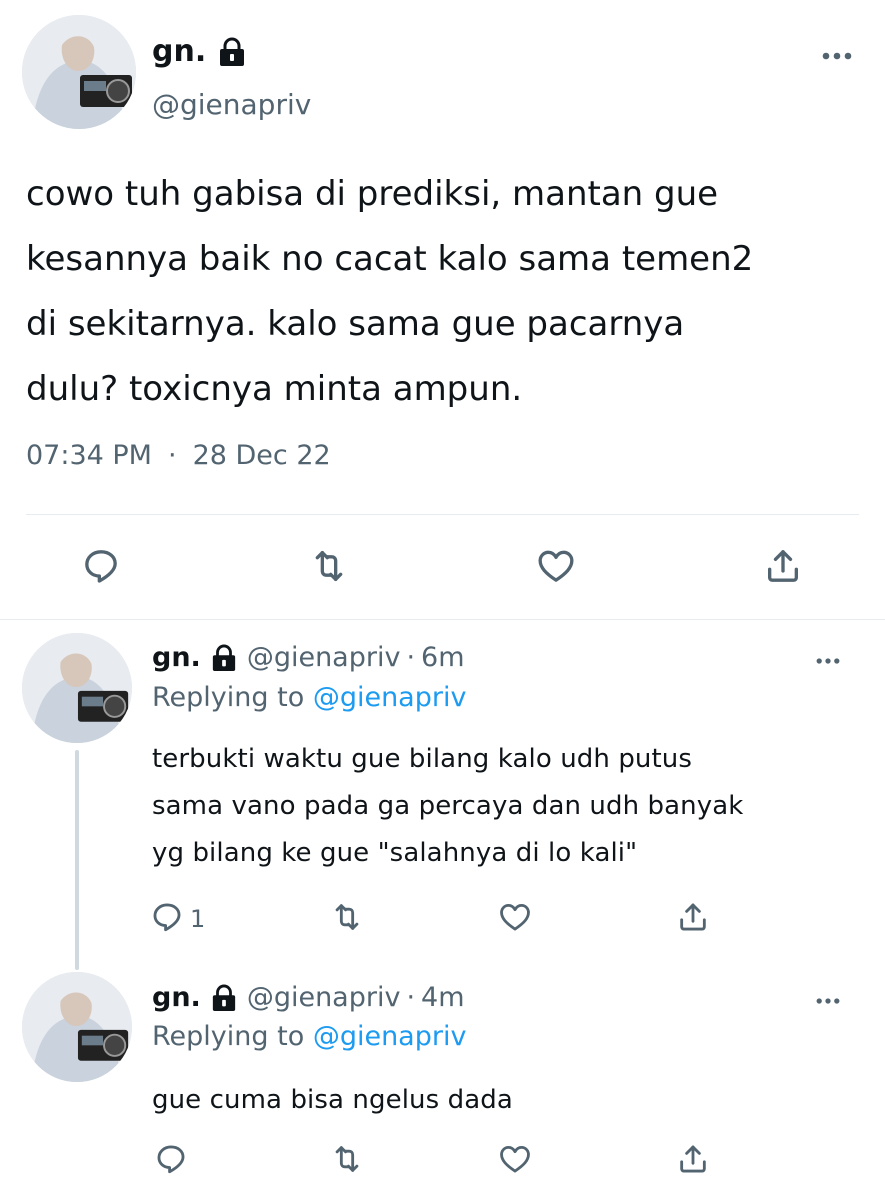 The width and height of the screenshot is (885, 1200). Describe the element at coordinates (179, 51) in the screenshot. I see `main-display-name: gn.` at that location.